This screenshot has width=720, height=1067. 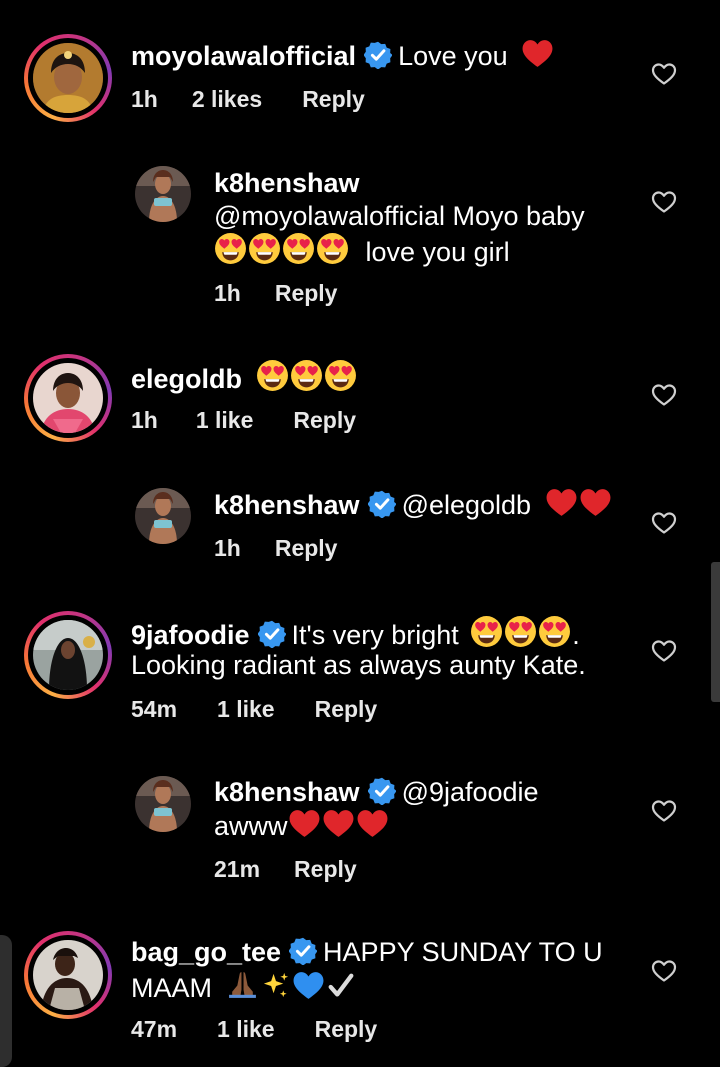 What do you see at coordinates (154, 1029) in the screenshot?
I see `comment-time: 47m` at bounding box center [154, 1029].